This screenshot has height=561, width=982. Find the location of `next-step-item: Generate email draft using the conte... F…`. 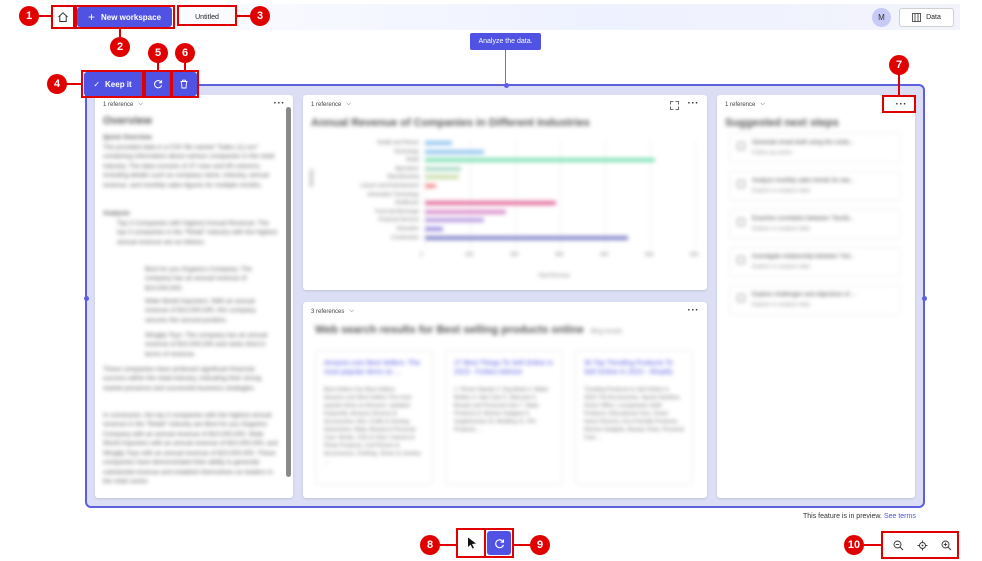

next-step-item: Generate email draft using the conte... F… is located at coordinates (815, 148).